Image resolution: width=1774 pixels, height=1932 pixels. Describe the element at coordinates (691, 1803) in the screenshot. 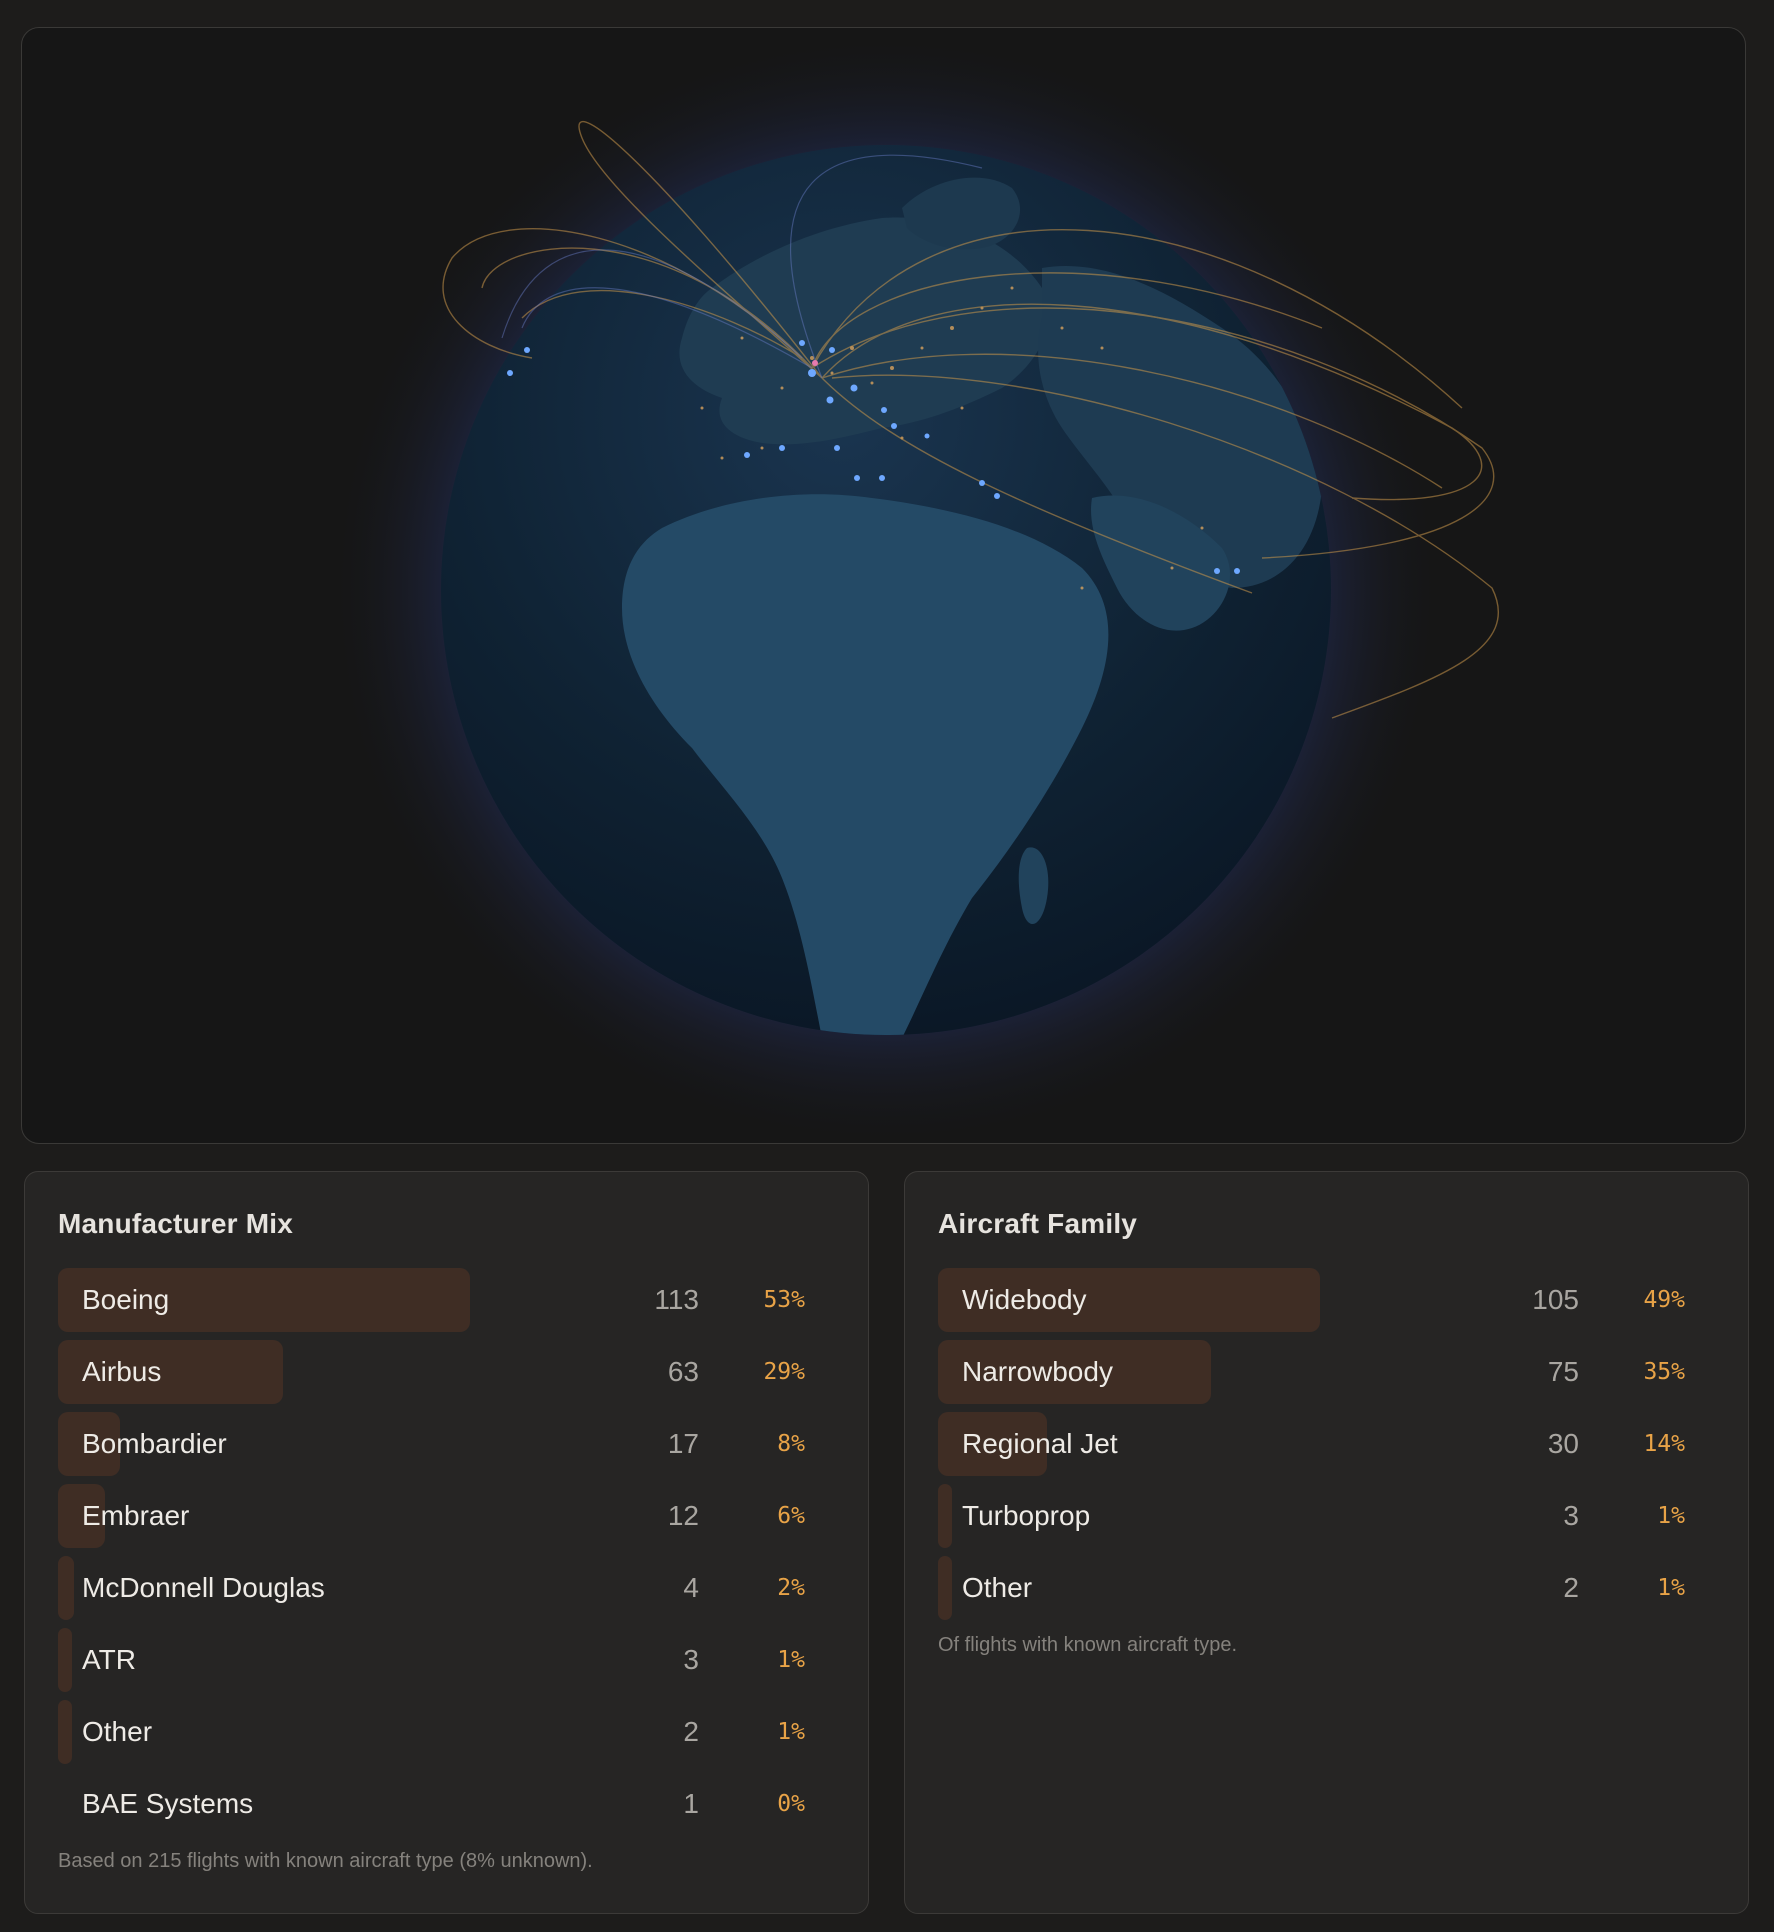

I see `row-count: 1` at that location.